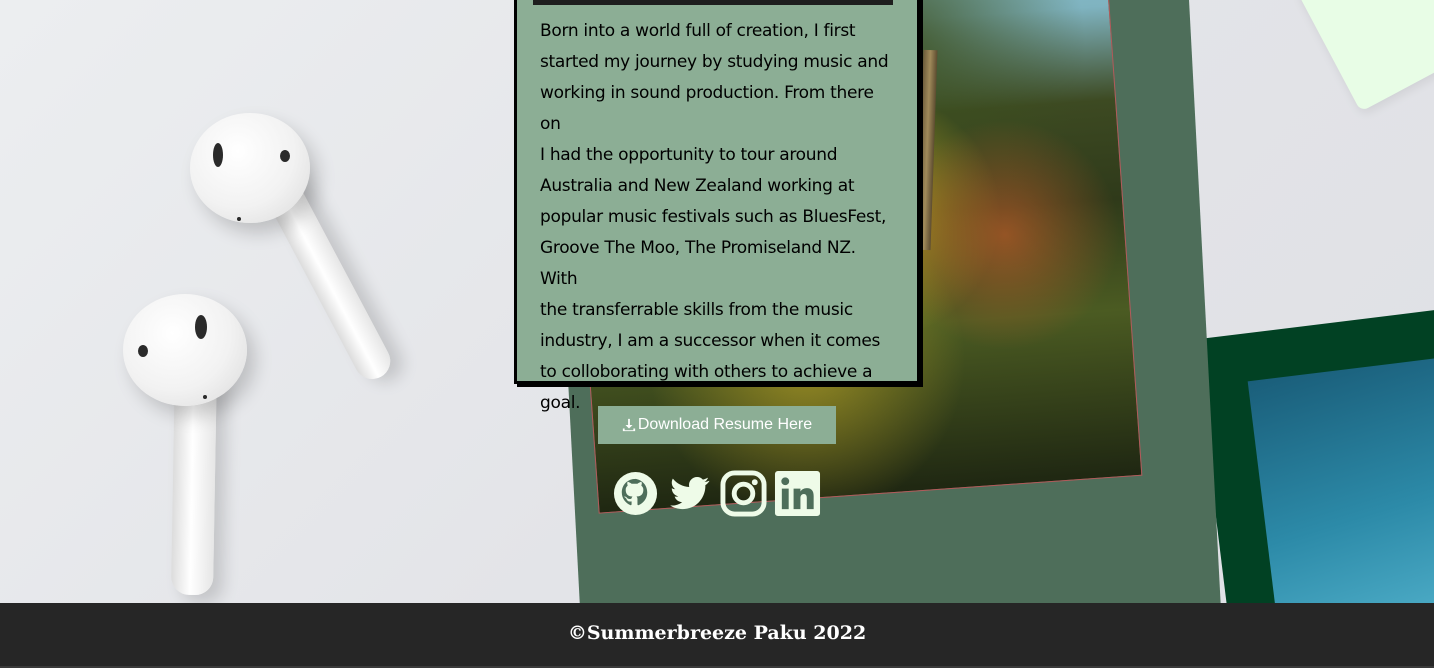  I want to click on copyright-text: ©Summerbreeze Paku 2022, so click(717, 632).